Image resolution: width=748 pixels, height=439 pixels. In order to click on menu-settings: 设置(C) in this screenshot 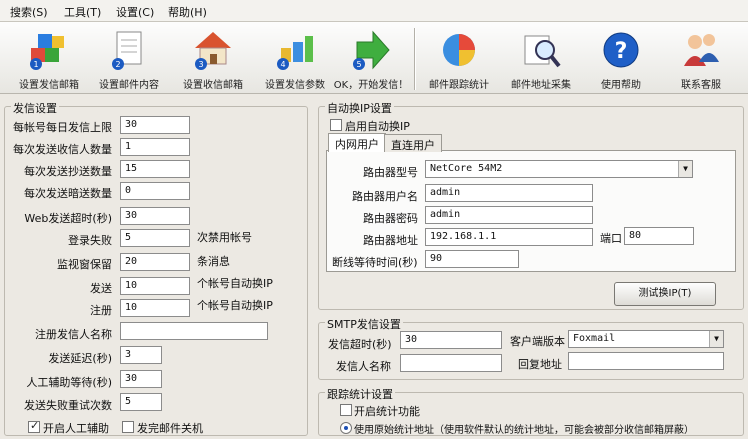, I will do `click(135, 12)`.